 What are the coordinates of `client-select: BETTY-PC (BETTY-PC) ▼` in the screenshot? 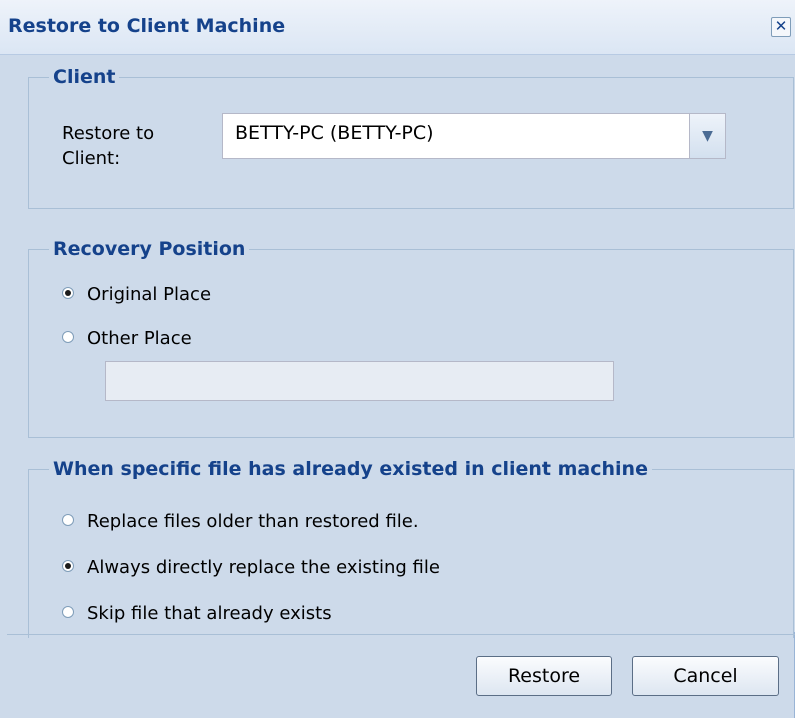 It's located at (474, 136).